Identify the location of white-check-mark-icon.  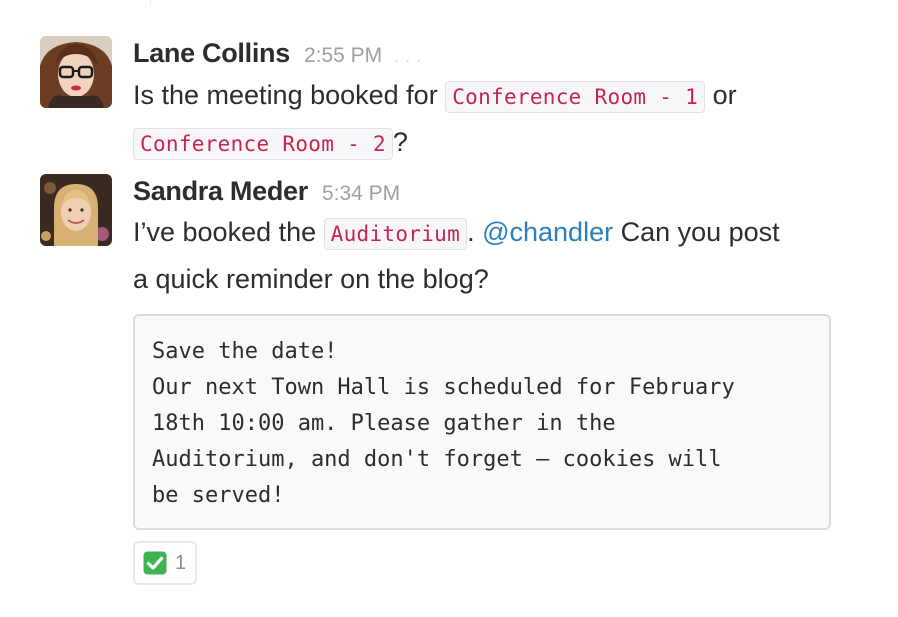
(155, 563).